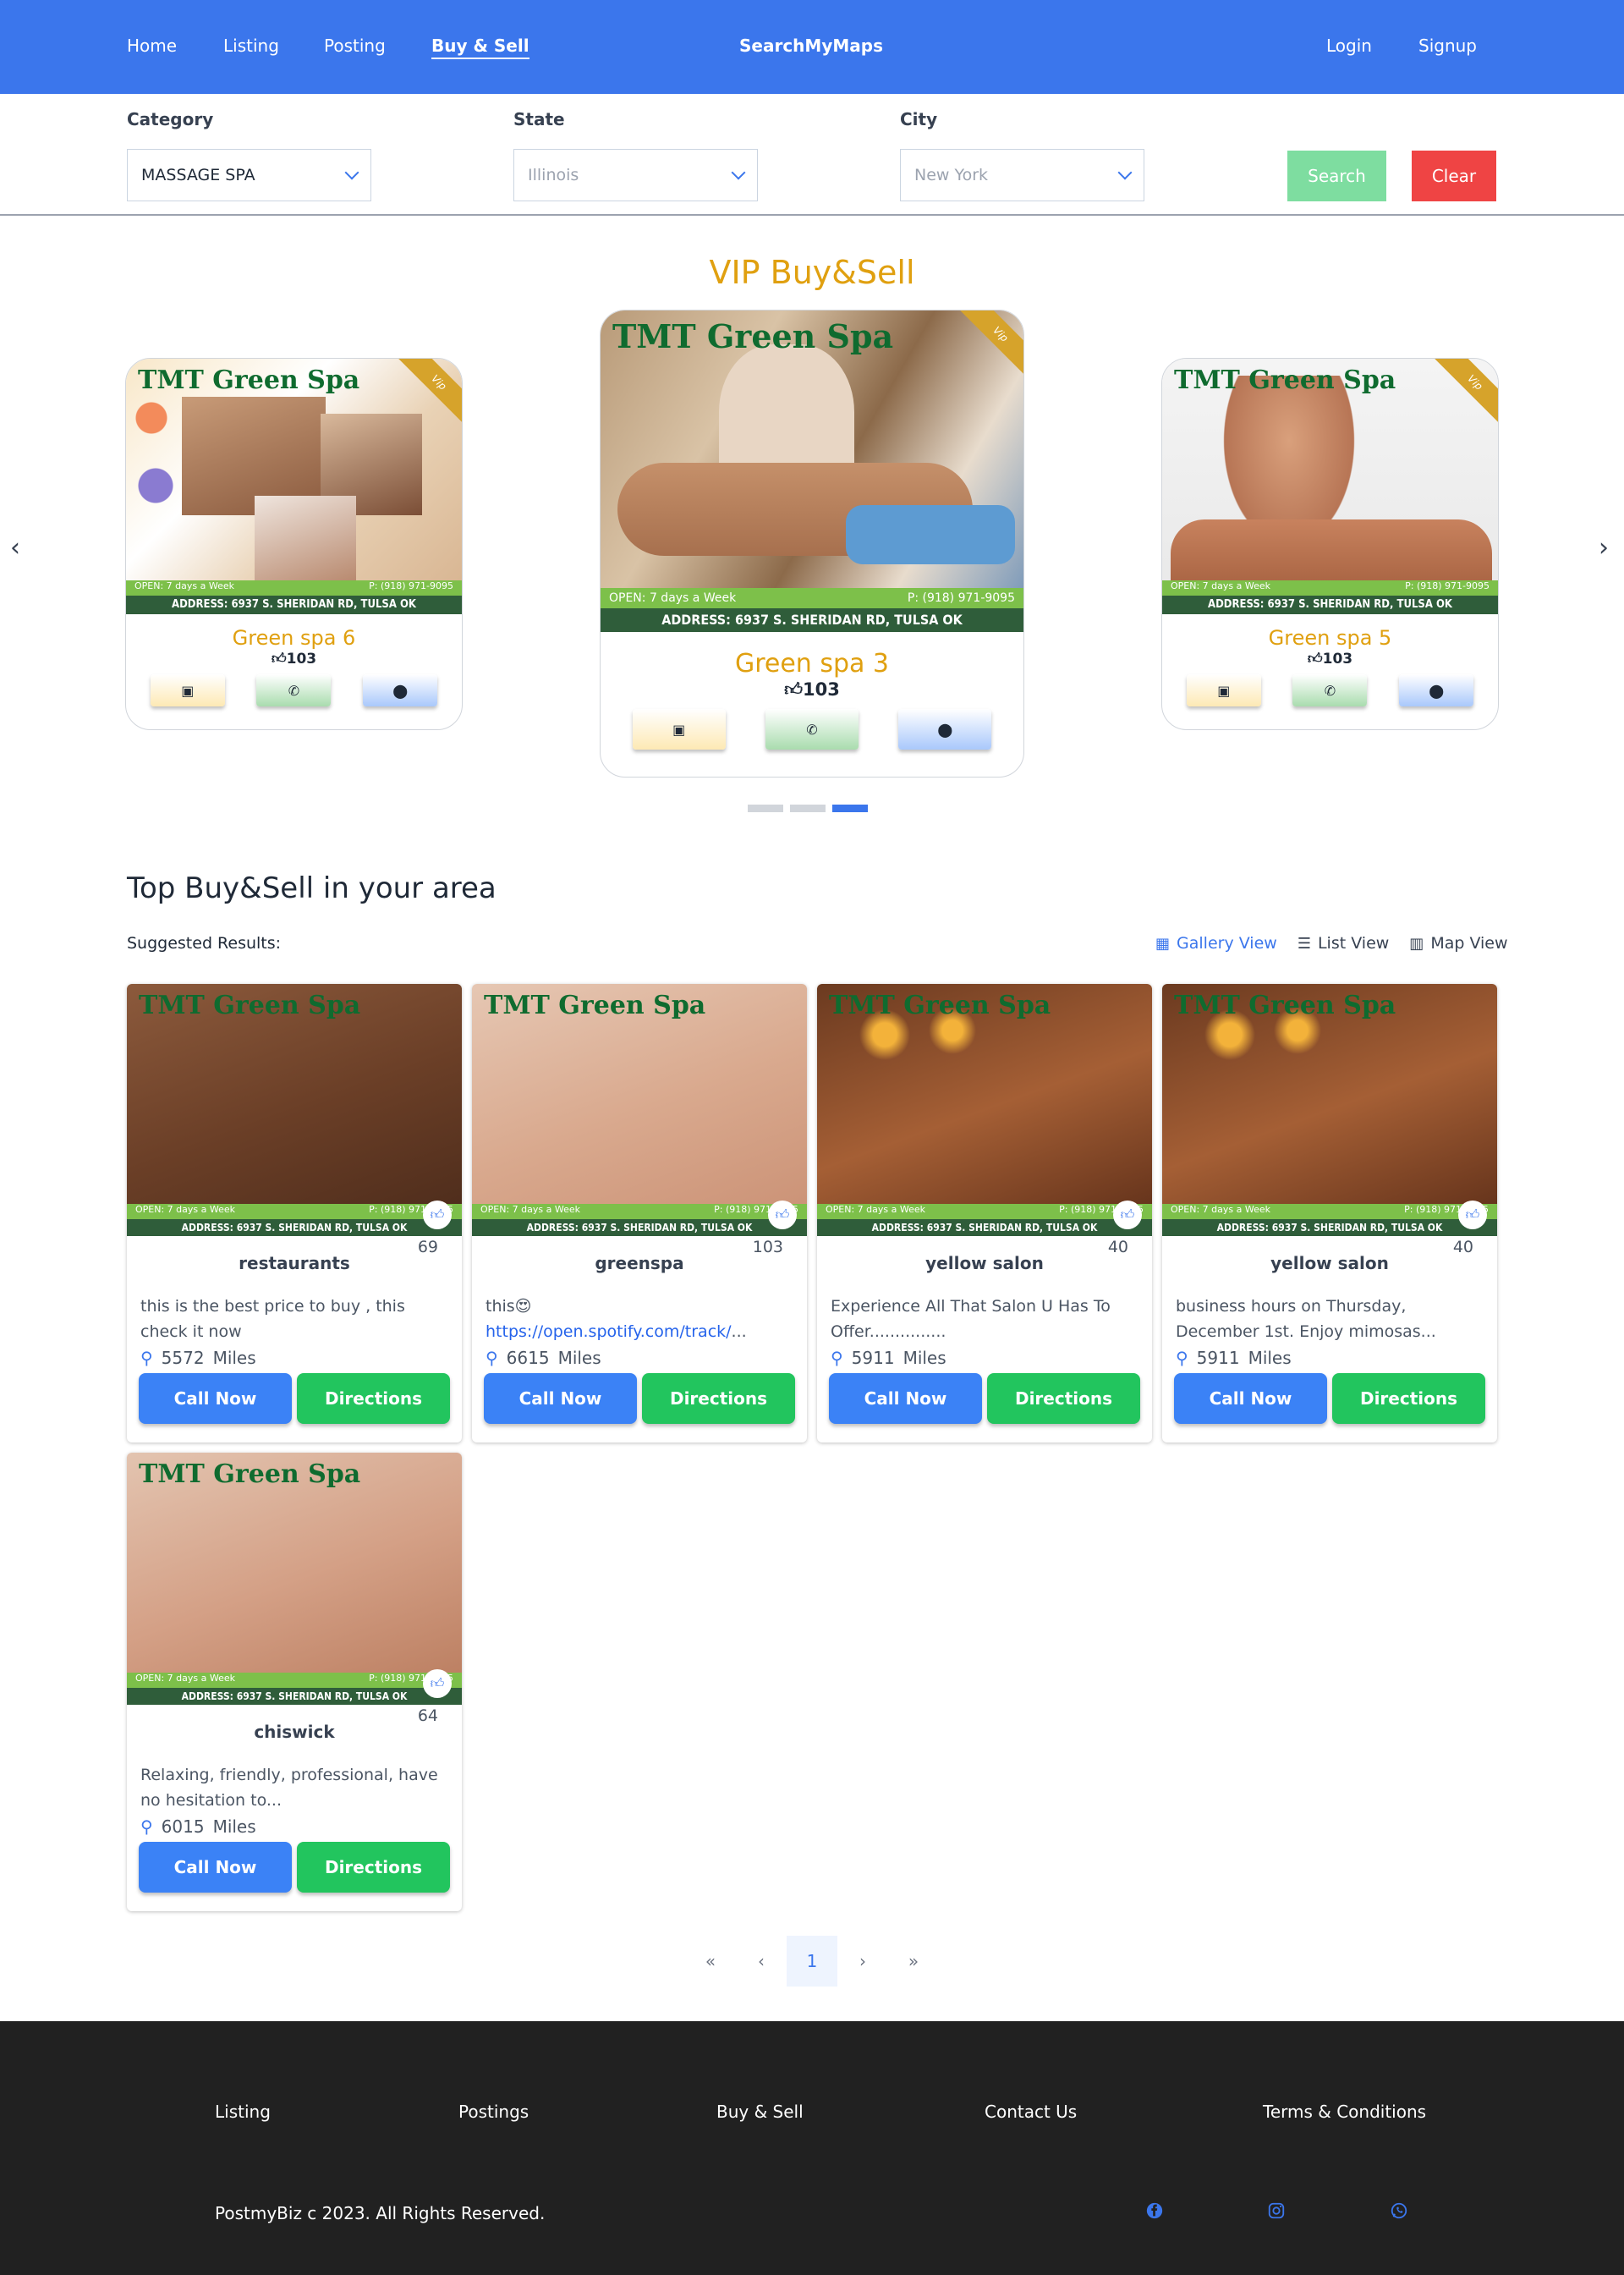 This screenshot has width=1624, height=2275. I want to click on category-select: MASSAGE SPA, so click(249, 175).